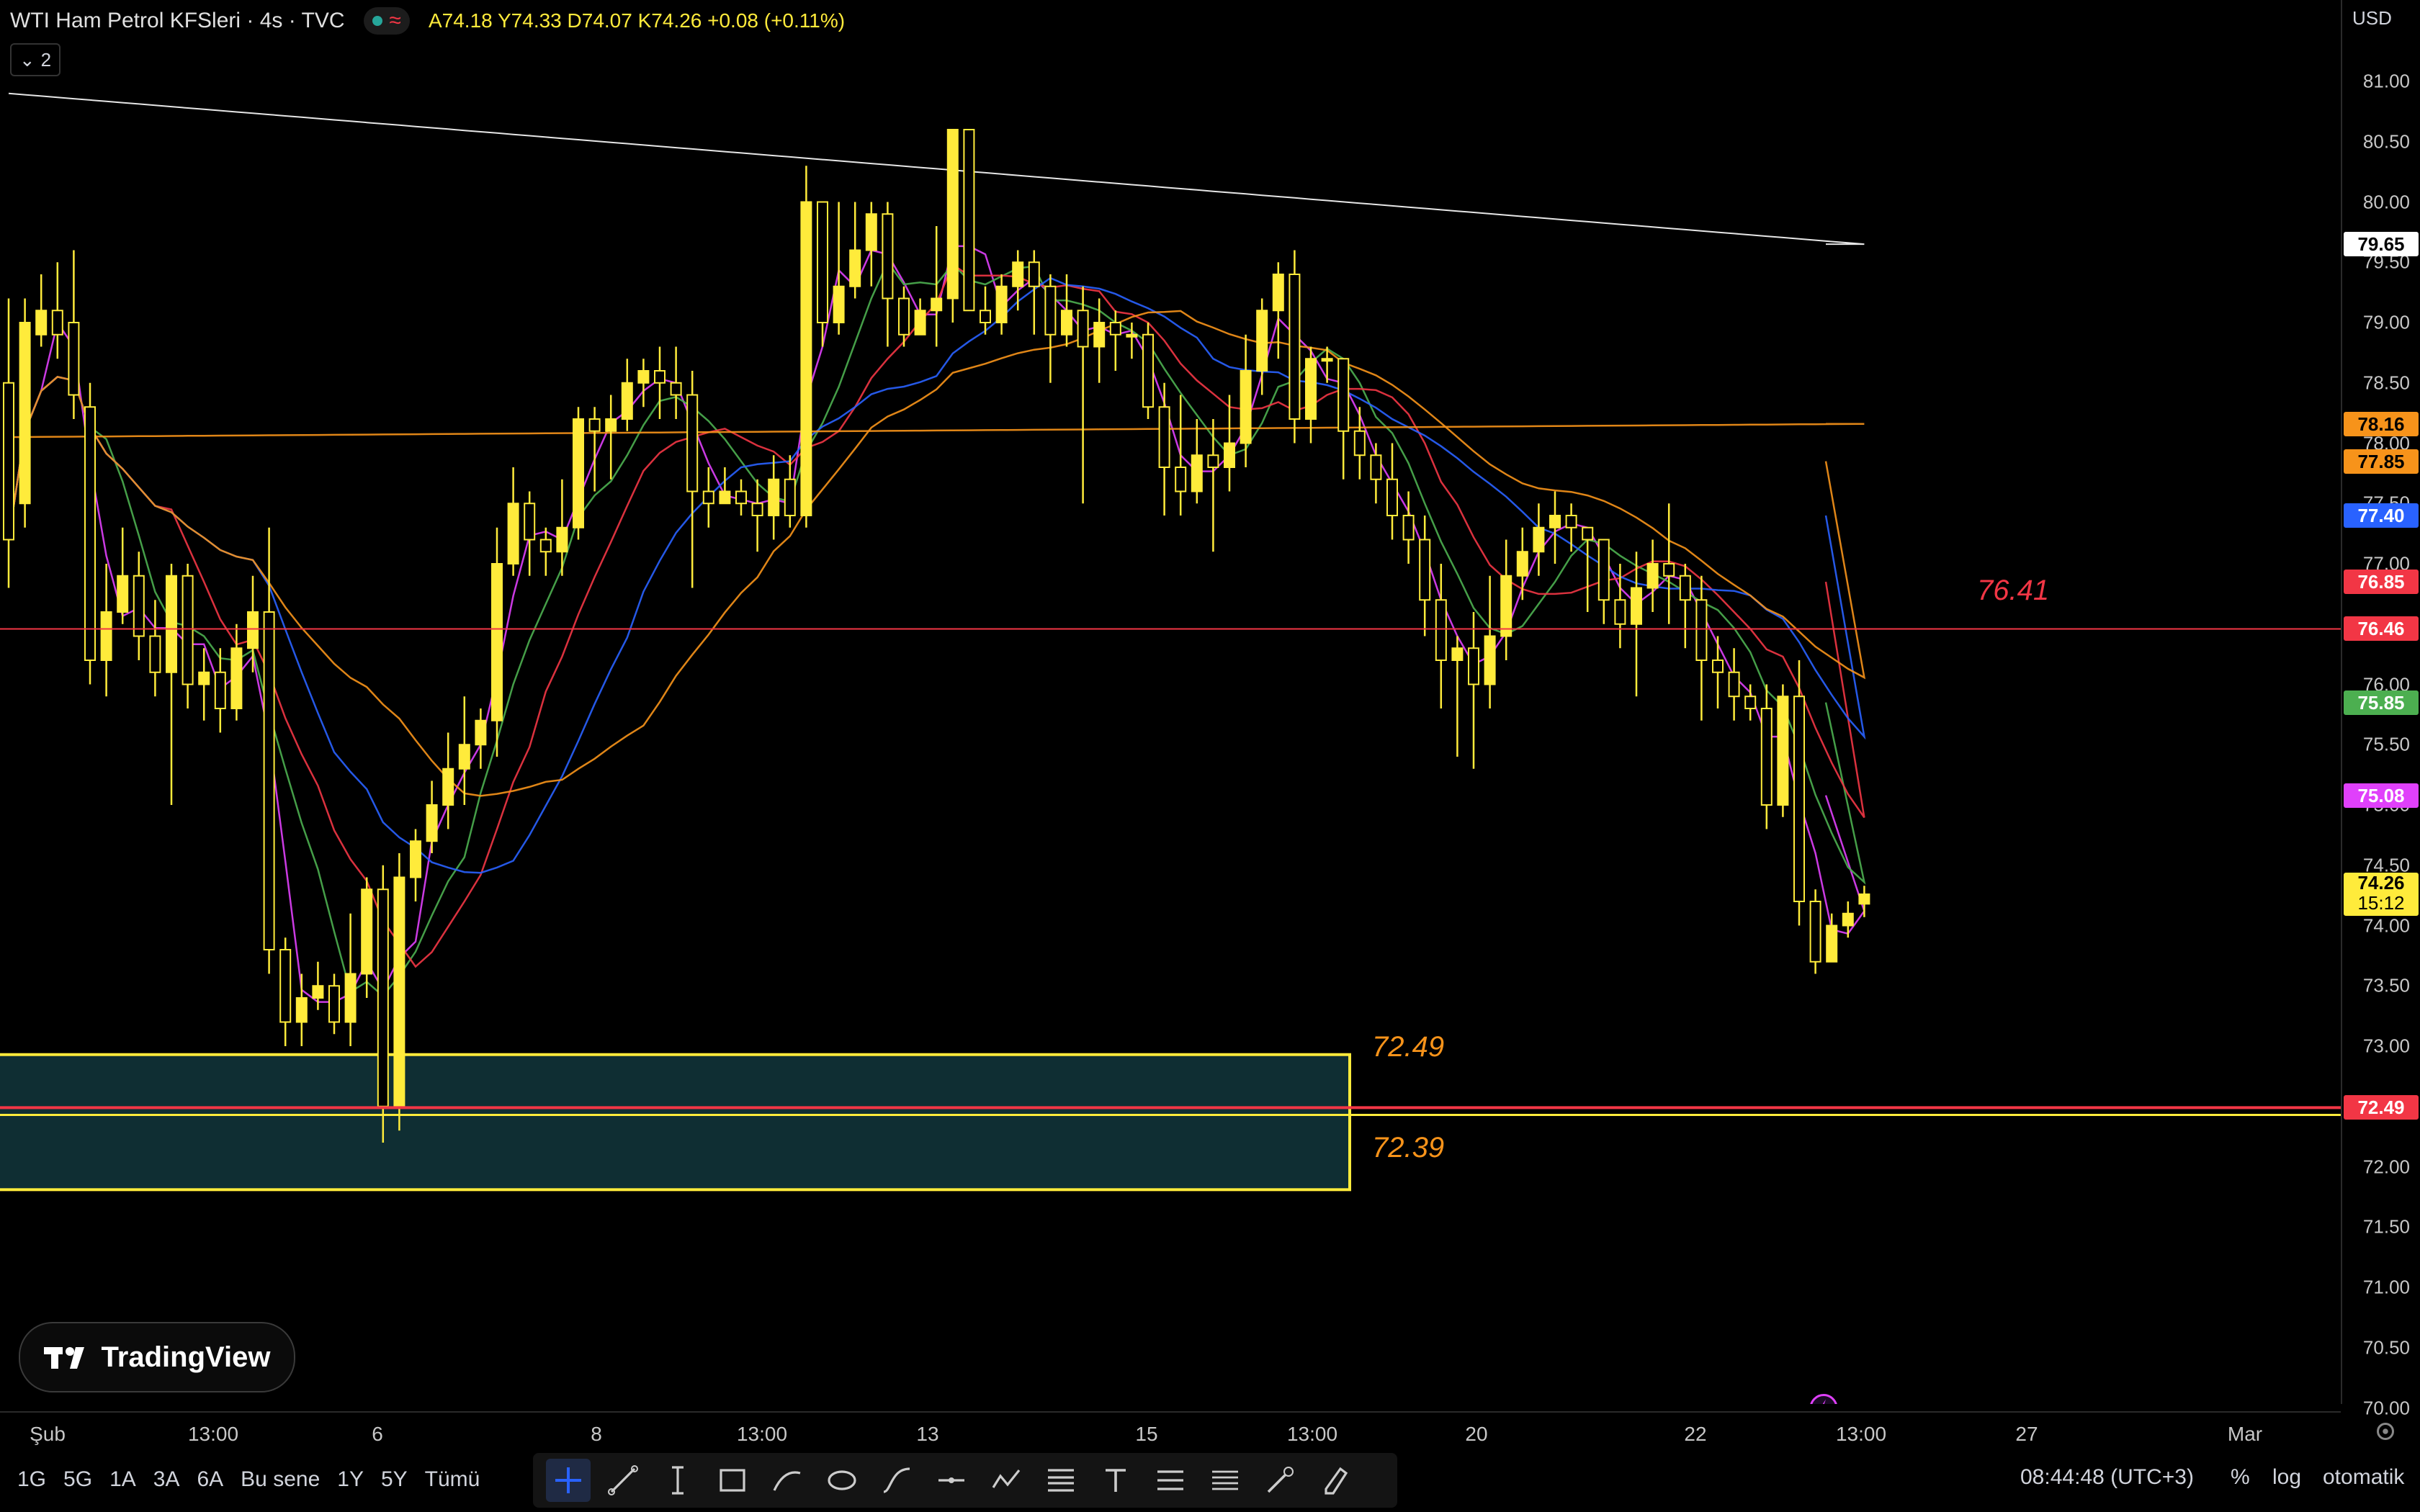 Image resolution: width=2420 pixels, height=1512 pixels. What do you see at coordinates (177, 21) in the screenshot?
I see `symbol-title: WTI Ham Petrol KFSleri · 4s · TVC` at bounding box center [177, 21].